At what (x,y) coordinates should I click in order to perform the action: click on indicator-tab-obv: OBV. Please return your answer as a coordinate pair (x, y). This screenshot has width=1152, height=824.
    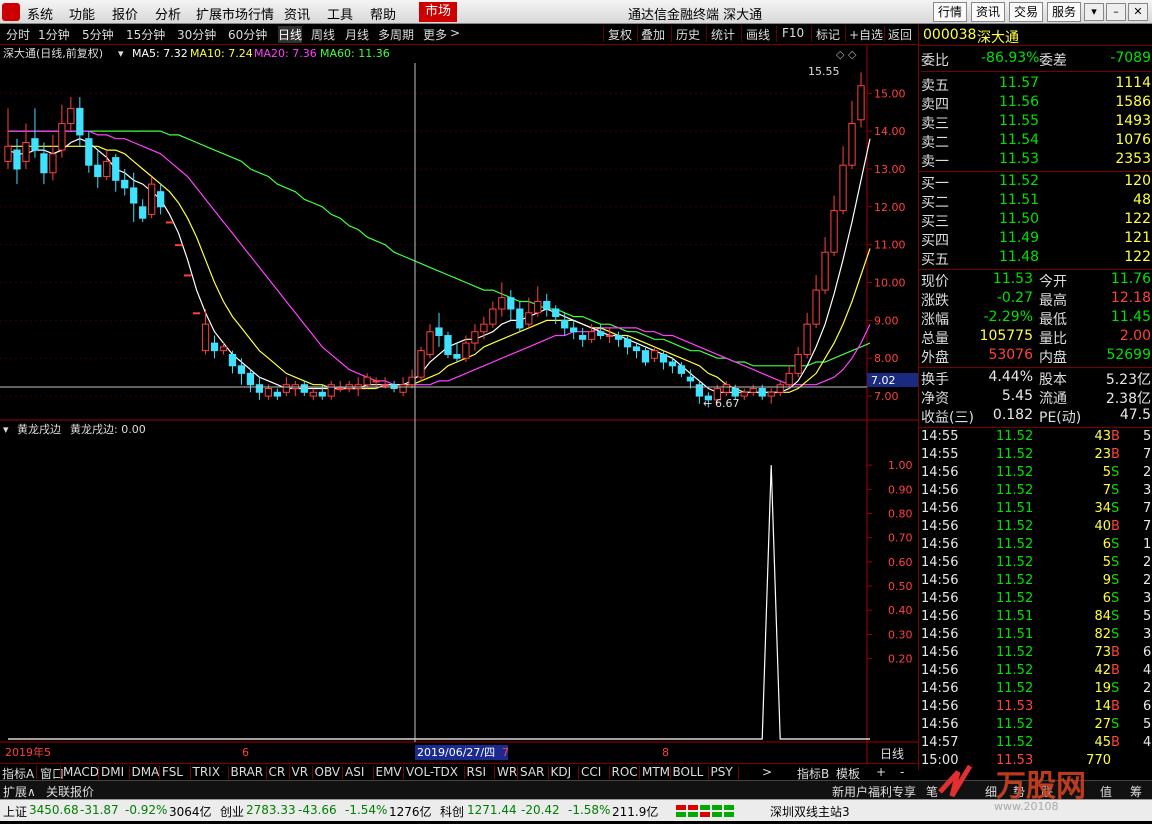
    Looking at the image, I should click on (328, 772).